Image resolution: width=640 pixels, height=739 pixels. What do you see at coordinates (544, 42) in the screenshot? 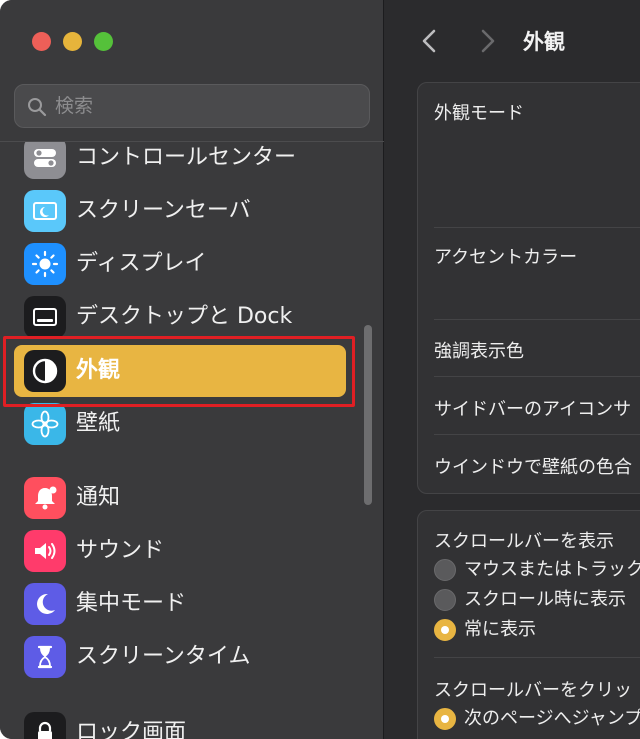
I see `page-title: 外観` at bounding box center [544, 42].